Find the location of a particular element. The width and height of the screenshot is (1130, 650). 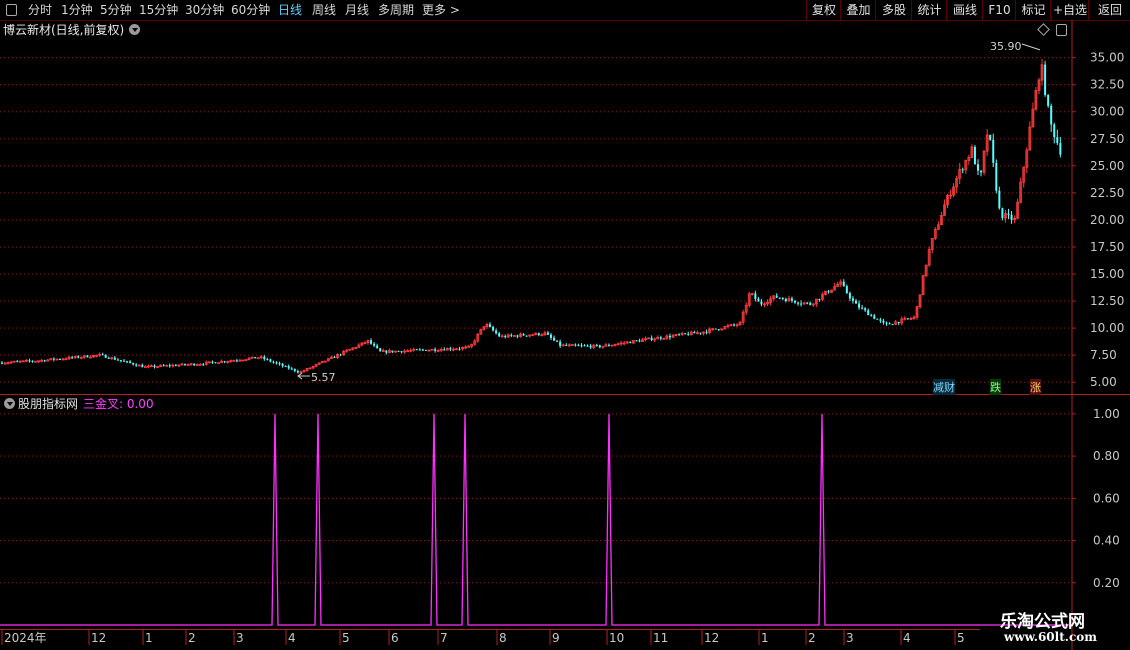

y-tick-label-2: 30.00 is located at coordinates (1107, 112).